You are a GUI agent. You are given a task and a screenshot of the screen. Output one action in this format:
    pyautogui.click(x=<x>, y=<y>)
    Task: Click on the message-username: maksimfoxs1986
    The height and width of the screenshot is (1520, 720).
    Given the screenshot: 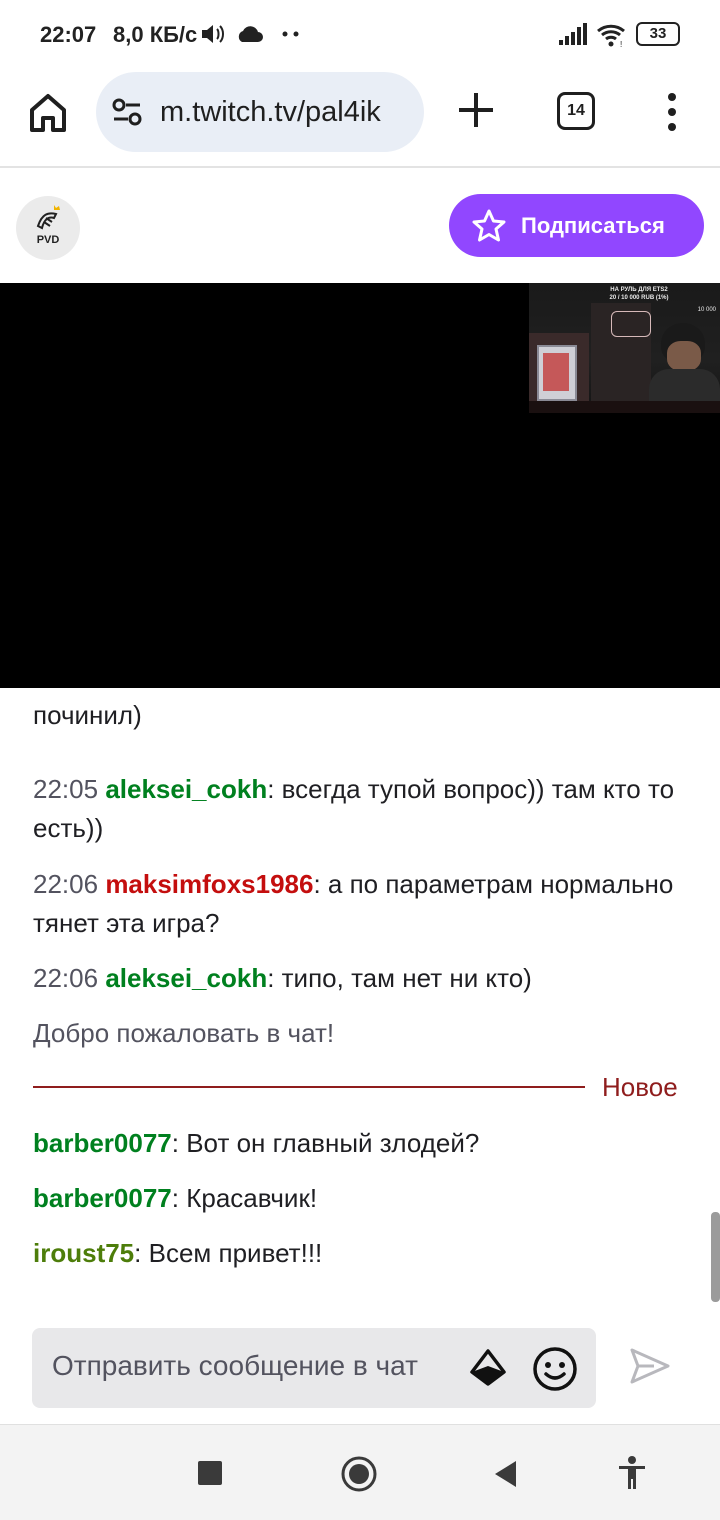 What is the action you would take?
    pyautogui.click(x=209, y=884)
    